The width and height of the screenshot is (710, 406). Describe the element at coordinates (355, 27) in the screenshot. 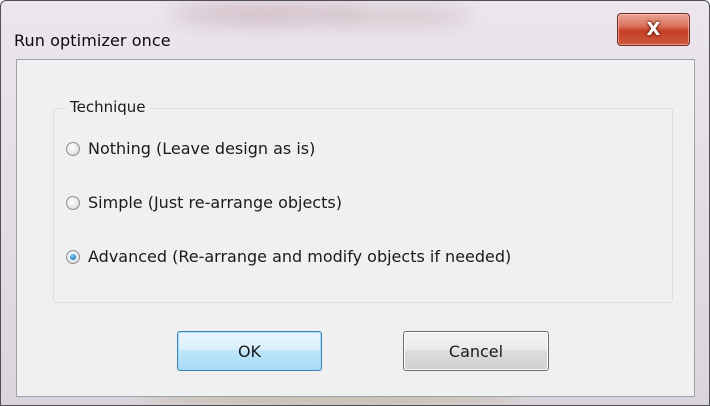

I see `title-bar: Run optimizer once X` at that location.